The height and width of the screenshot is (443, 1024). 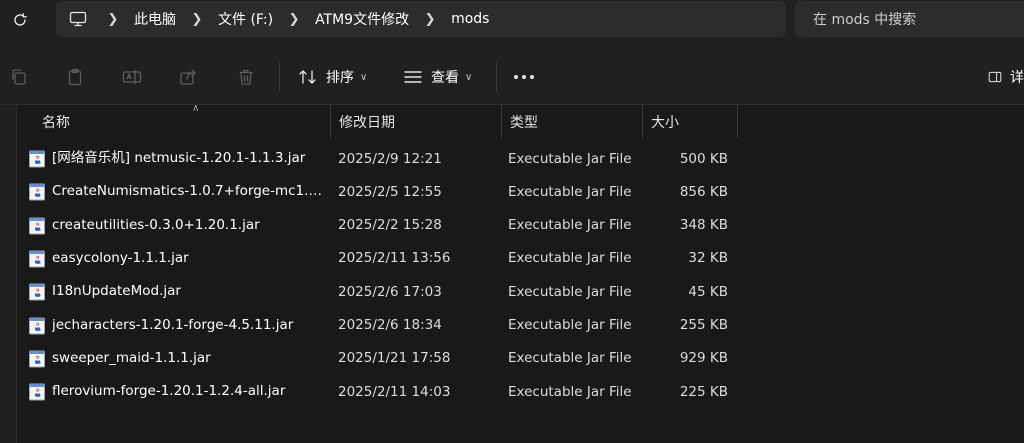 What do you see at coordinates (708, 258) in the screenshot?
I see `file-size: 32 KB` at bounding box center [708, 258].